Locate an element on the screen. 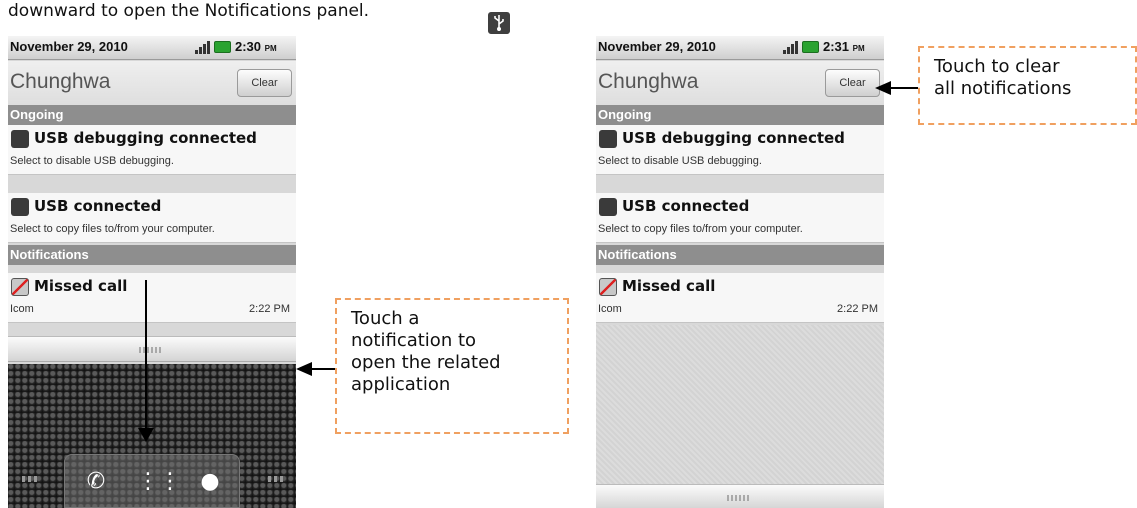 The image size is (1137, 508). page-indicator-left is located at coordinates (30, 479).